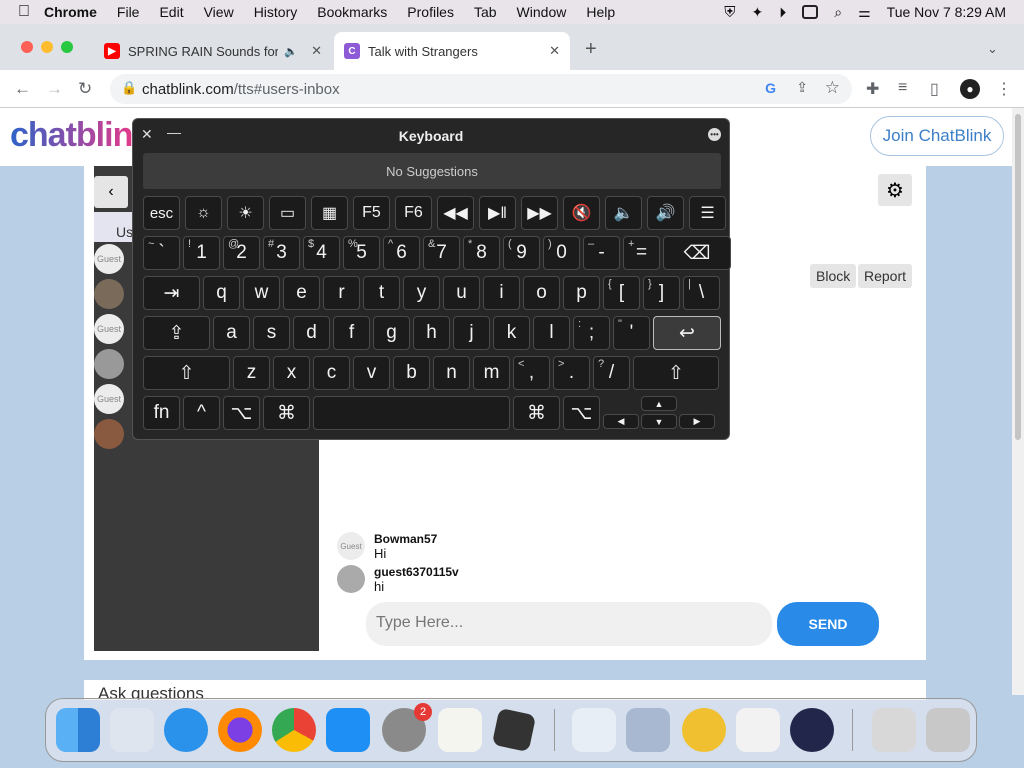 The height and width of the screenshot is (768, 1024). What do you see at coordinates (511, 333) in the screenshot?
I see `key-k: k` at bounding box center [511, 333].